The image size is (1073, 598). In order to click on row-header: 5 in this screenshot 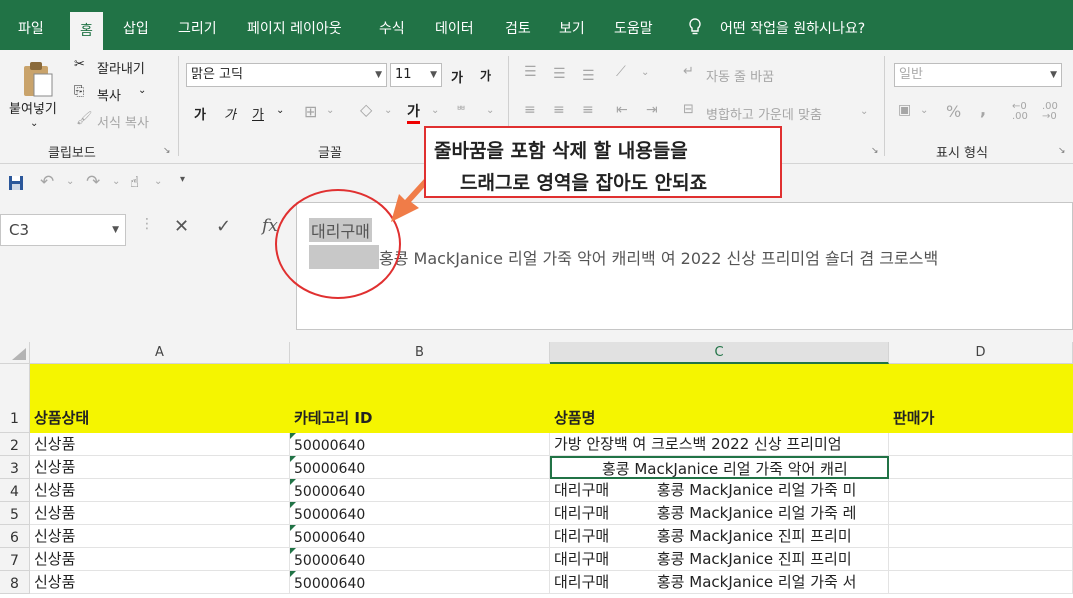, I will do `click(15, 513)`.